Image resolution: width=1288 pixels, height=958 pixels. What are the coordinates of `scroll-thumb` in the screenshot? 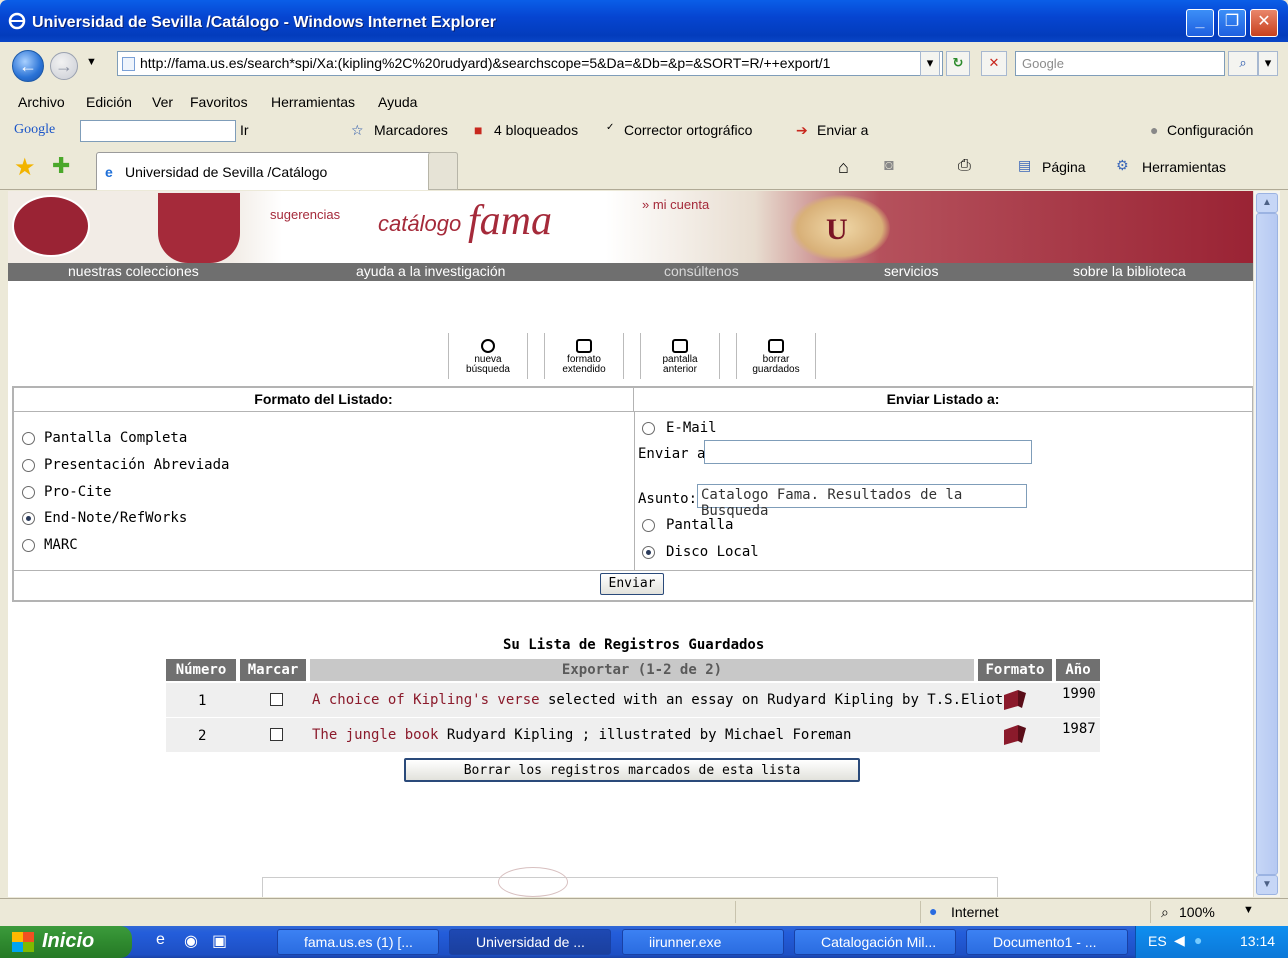 It's located at (1267, 544).